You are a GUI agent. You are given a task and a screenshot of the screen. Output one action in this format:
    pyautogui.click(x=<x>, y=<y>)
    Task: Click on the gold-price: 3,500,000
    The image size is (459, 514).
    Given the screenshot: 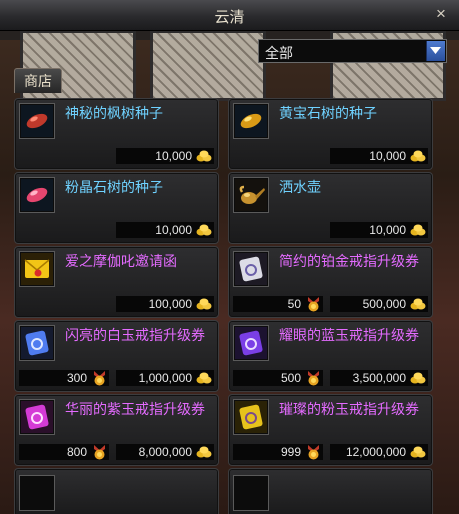 What is the action you would take?
    pyautogui.click(x=379, y=378)
    